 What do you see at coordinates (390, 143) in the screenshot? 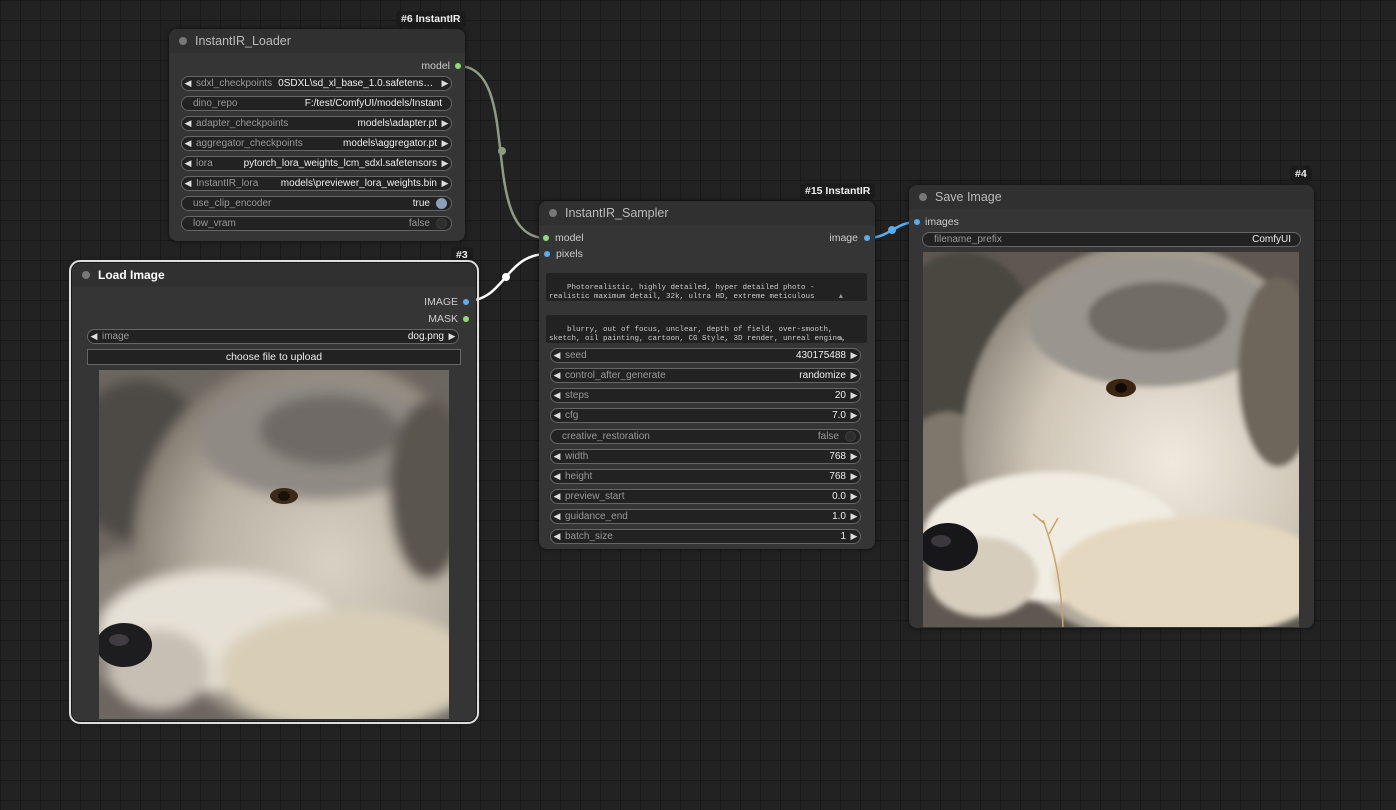
I see `widget-value: models\aggregator.pt` at bounding box center [390, 143].